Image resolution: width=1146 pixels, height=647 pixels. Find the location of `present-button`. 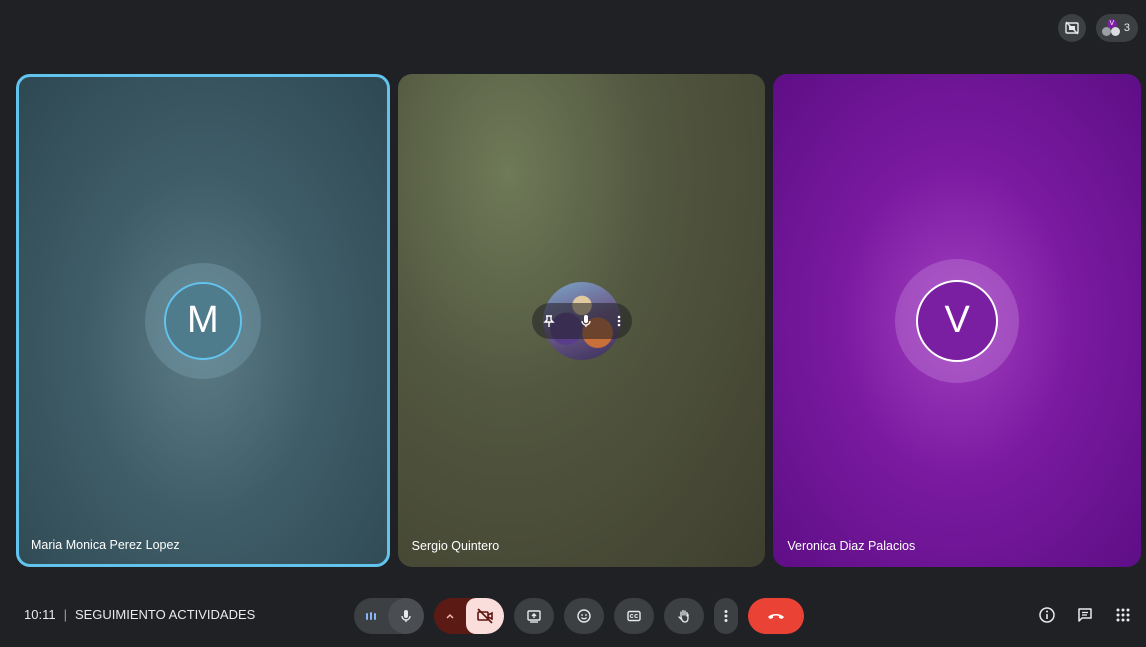

present-button is located at coordinates (534, 616).